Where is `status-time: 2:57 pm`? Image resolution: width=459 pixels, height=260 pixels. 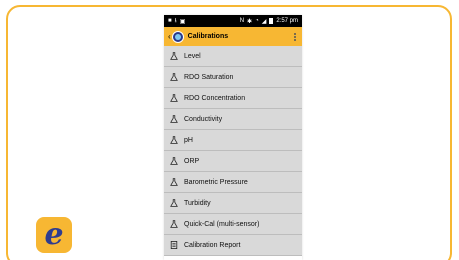 status-time: 2:57 pm is located at coordinates (287, 21).